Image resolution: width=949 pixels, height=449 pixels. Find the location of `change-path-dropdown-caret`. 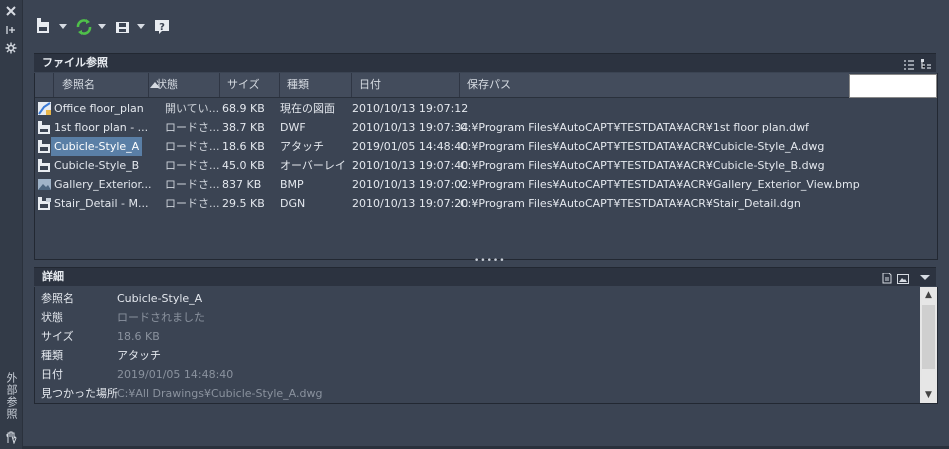

change-path-dropdown-caret is located at coordinates (141, 26).